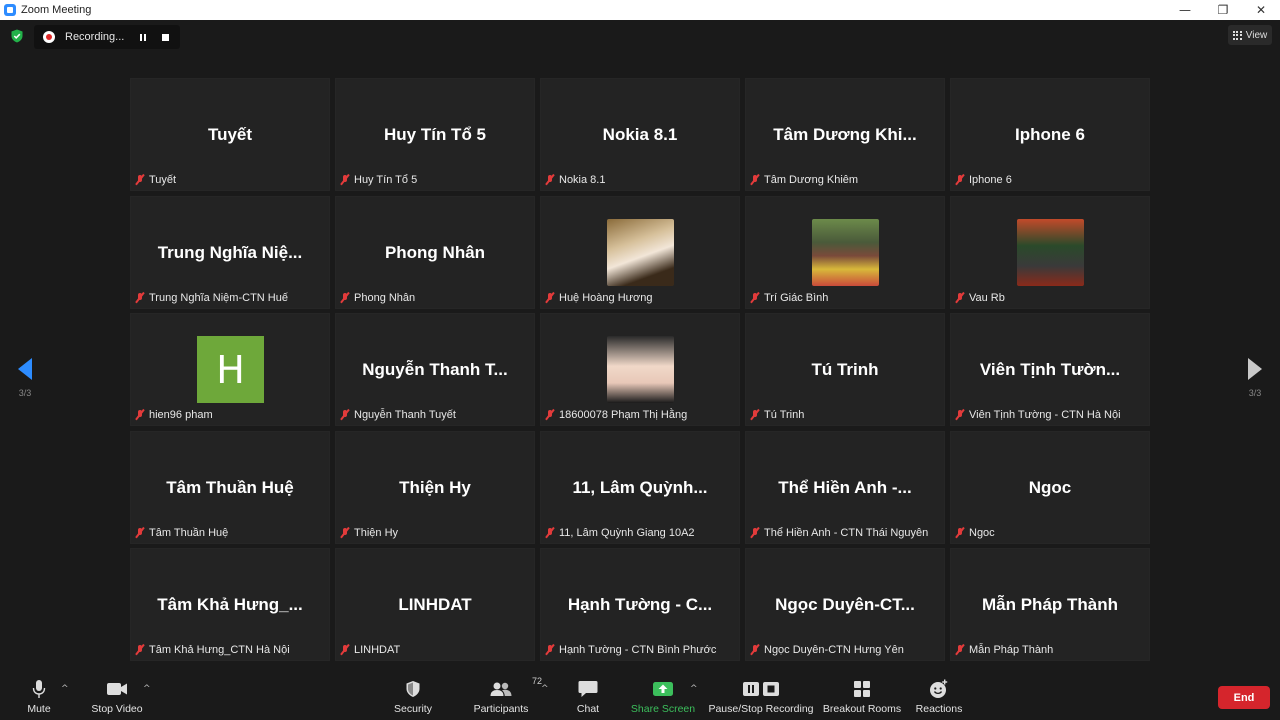 Image resolution: width=1280 pixels, height=720 pixels. I want to click on participant-name-tag: Tâm Khả Hưng_CTN Hà Nội, so click(212, 649).